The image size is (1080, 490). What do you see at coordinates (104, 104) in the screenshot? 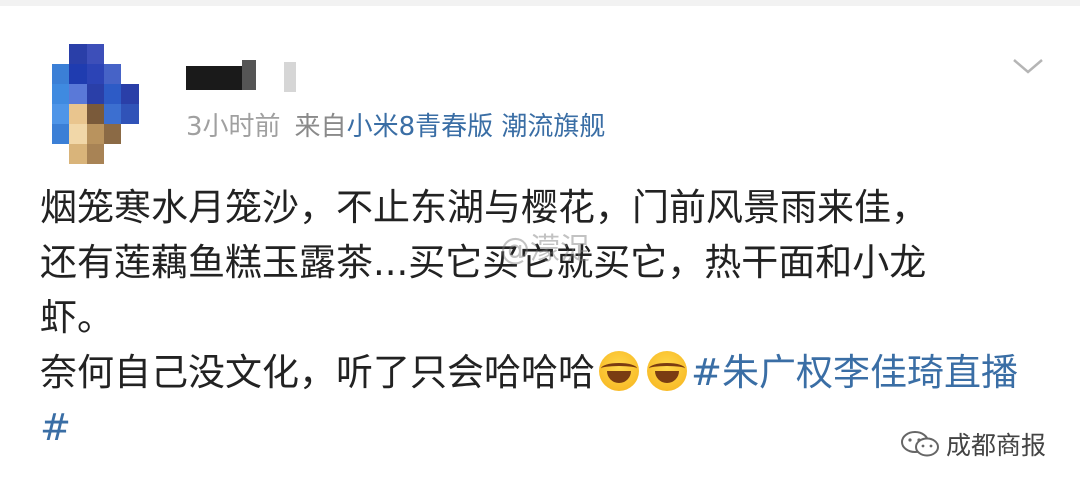
I see `avatar` at bounding box center [104, 104].